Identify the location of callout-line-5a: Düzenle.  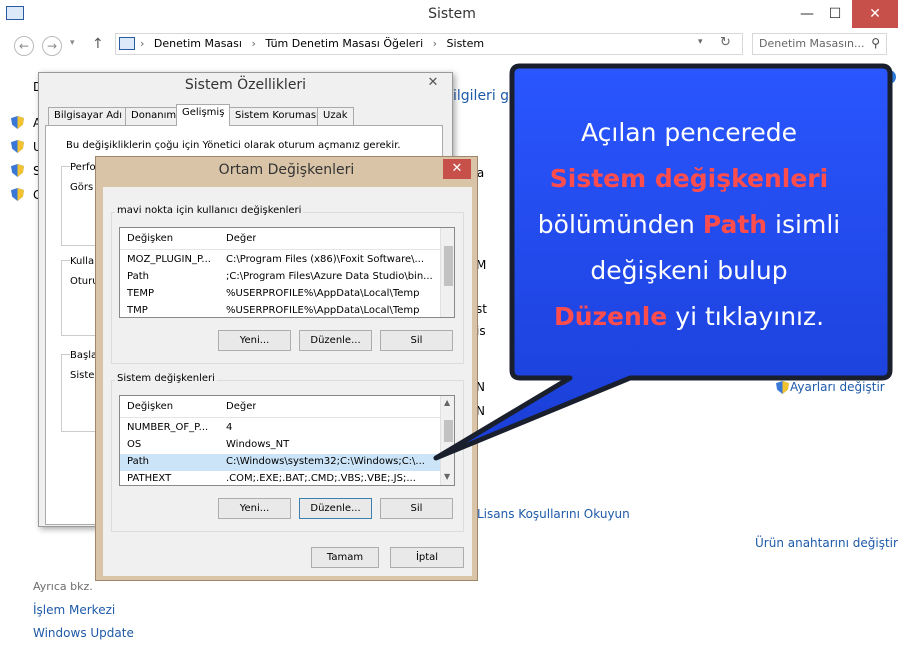
(610, 316).